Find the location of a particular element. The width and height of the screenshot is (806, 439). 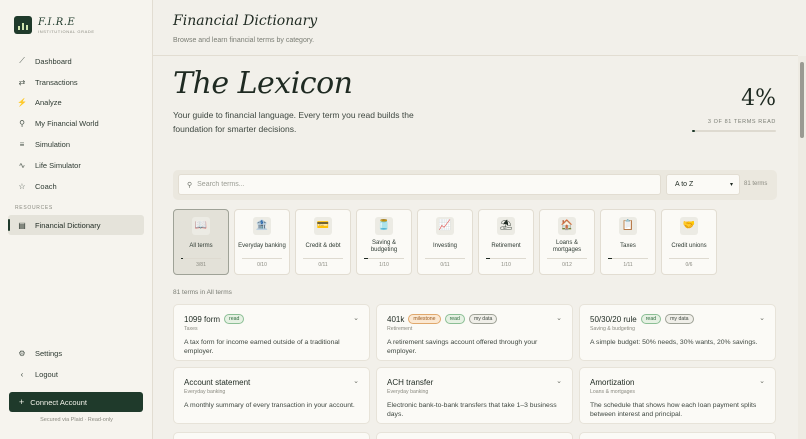

chart-line-icon: ⟋ is located at coordinates (22, 61).